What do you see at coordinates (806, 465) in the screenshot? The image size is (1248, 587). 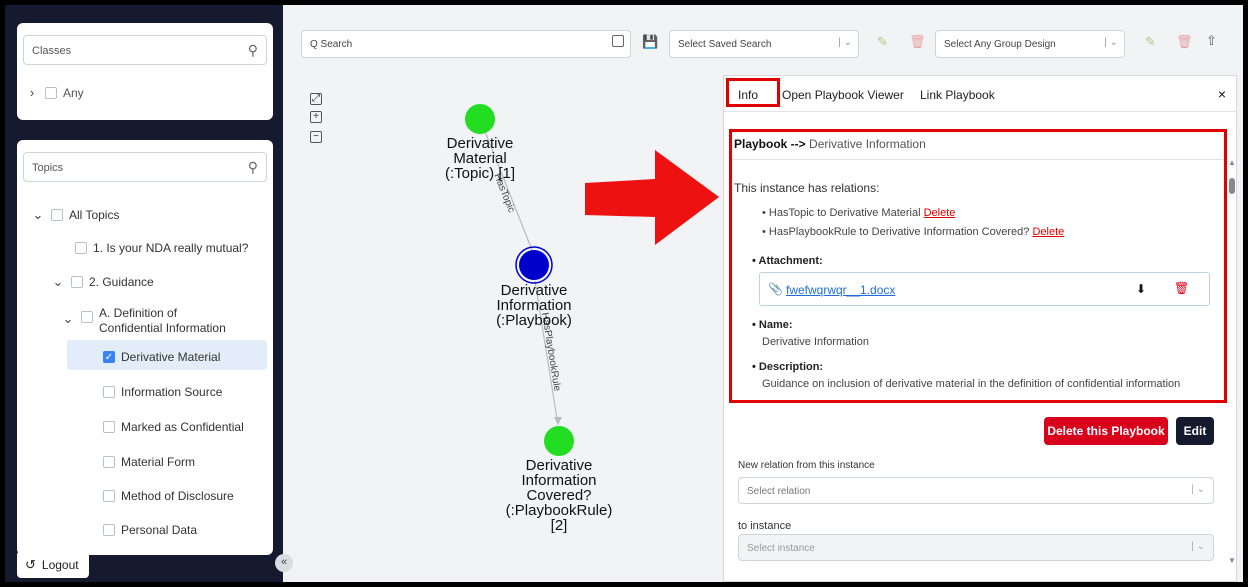 I see `new-relation-label: New relation from this instance` at bounding box center [806, 465].